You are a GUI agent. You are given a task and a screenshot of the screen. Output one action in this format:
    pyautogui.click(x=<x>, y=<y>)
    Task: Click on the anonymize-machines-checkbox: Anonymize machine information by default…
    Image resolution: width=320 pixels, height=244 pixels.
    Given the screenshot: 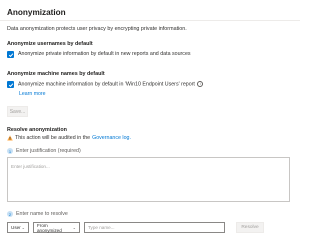 What is the action you would take?
    pyautogui.click(x=105, y=85)
    